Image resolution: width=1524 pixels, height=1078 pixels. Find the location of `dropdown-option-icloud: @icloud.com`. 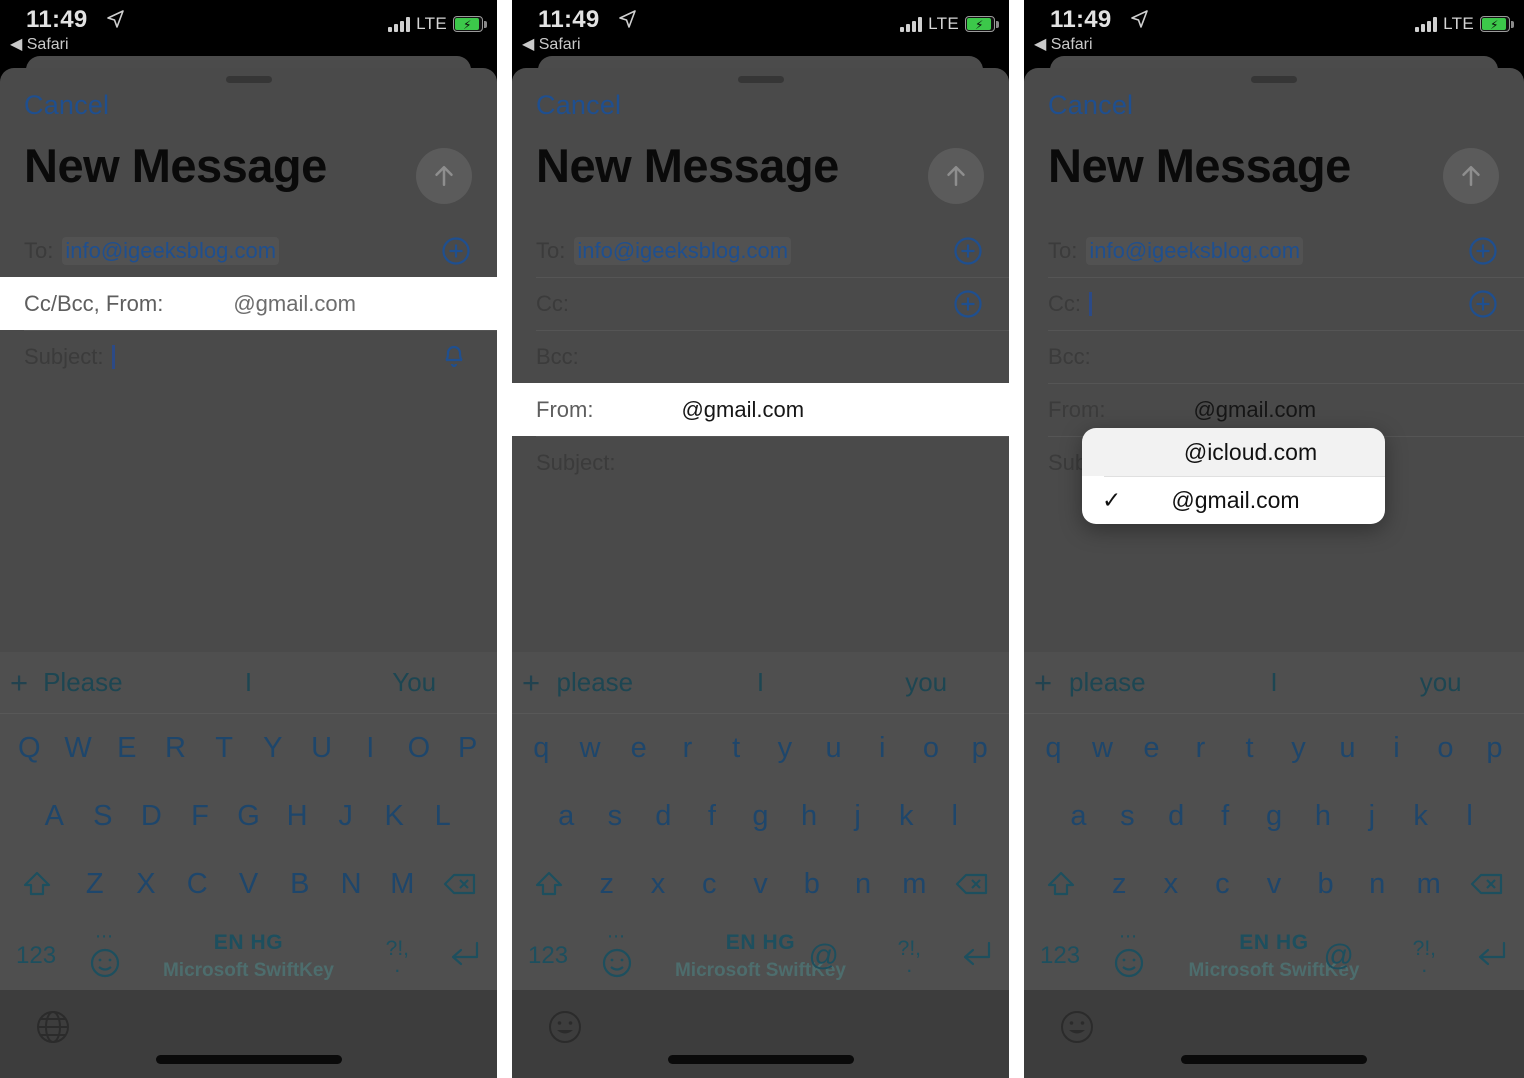

dropdown-option-icloud: @icloud.com is located at coordinates (1233, 452).